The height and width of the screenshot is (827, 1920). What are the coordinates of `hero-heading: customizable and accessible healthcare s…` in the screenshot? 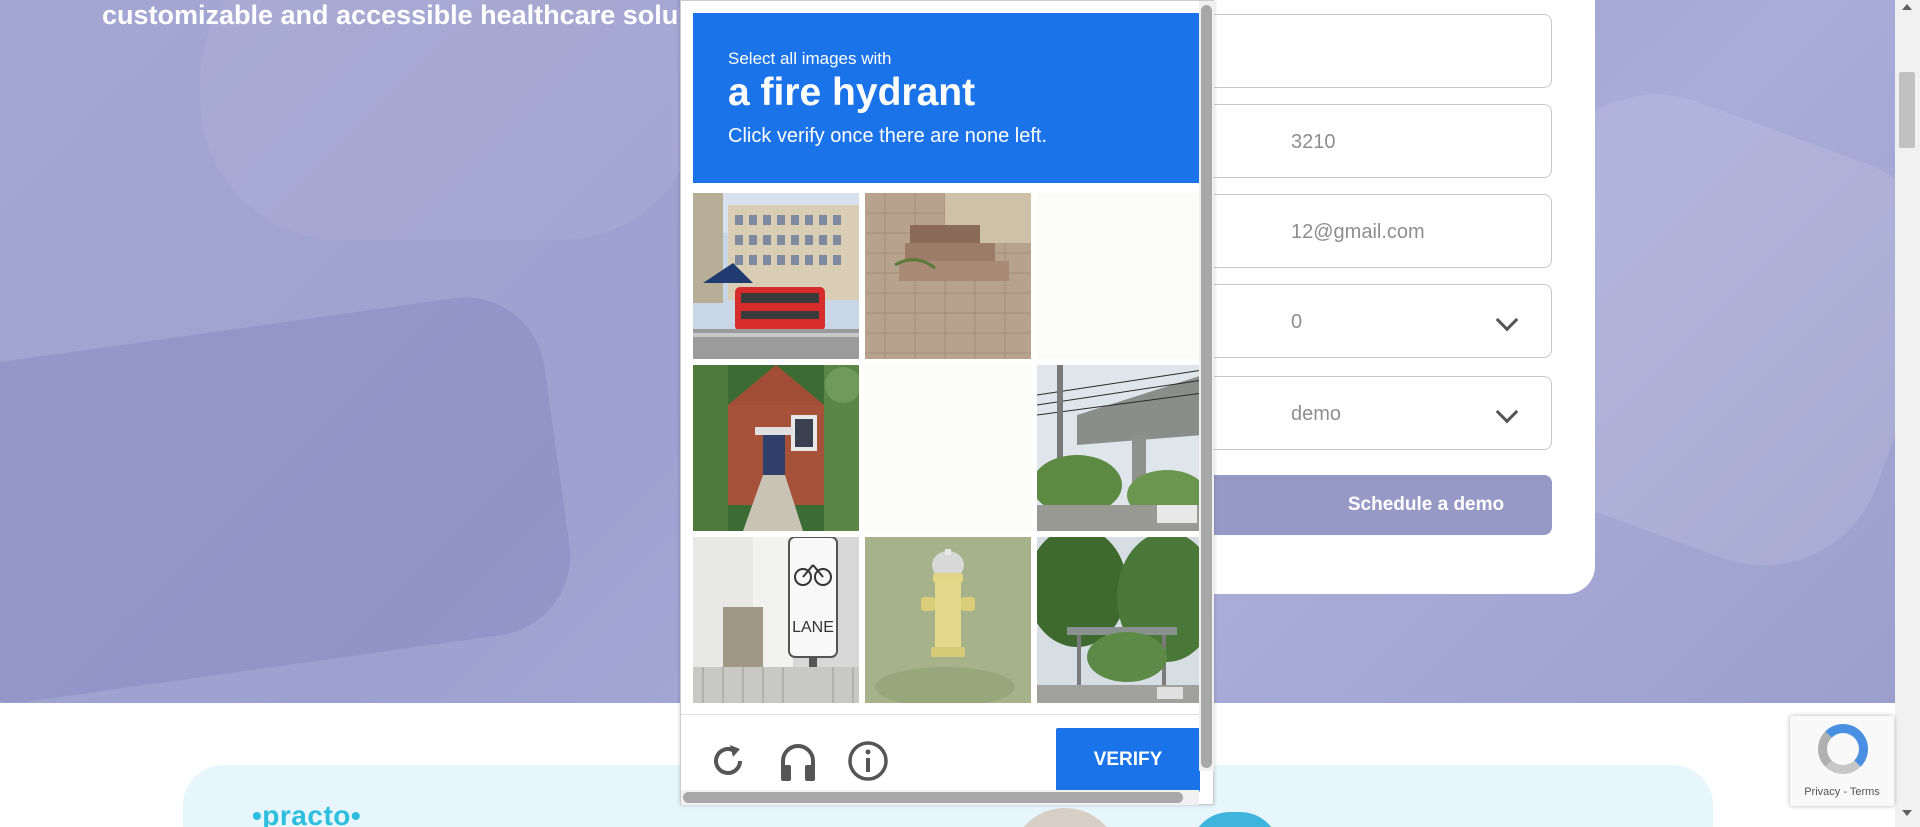 It's located at (390, 15).